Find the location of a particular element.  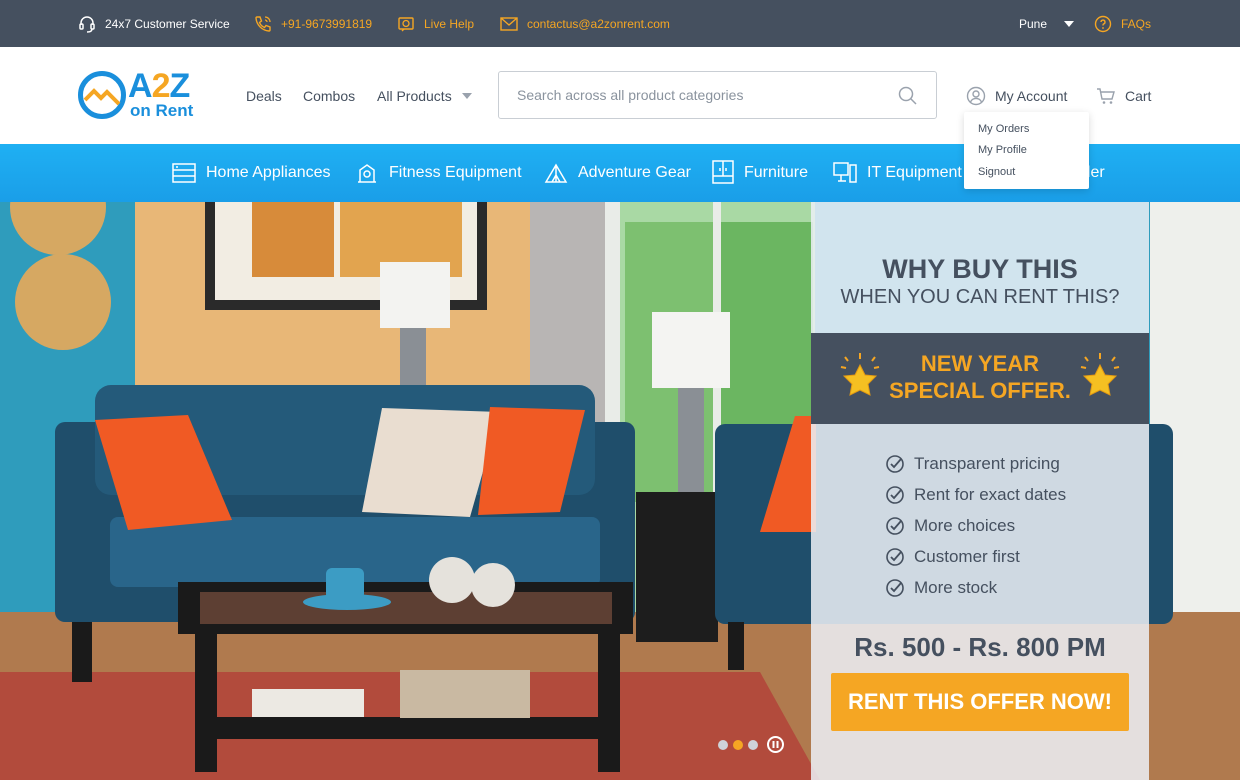

rent-offer-button: RENT THIS OFFER NOW! is located at coordinates (980, 702).